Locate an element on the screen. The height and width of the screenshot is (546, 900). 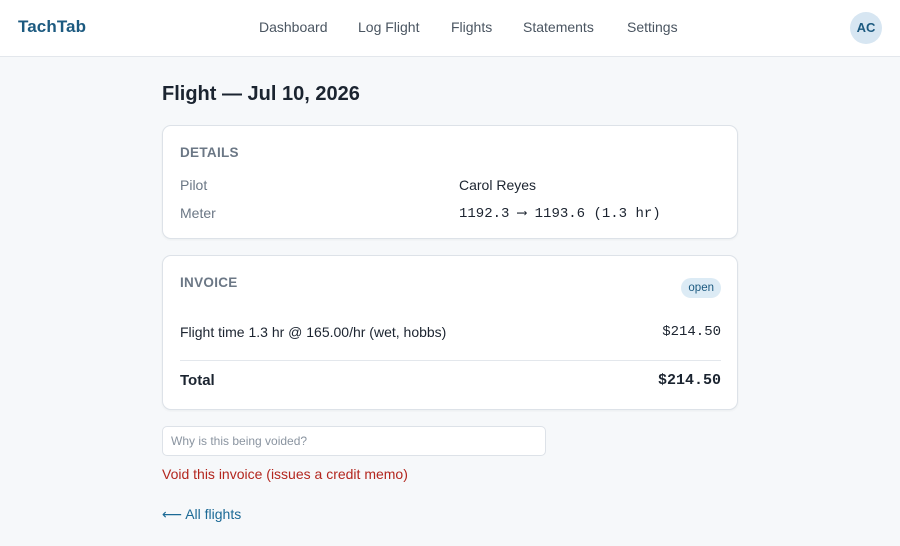
total-divider is located at coordinates (450, 360).